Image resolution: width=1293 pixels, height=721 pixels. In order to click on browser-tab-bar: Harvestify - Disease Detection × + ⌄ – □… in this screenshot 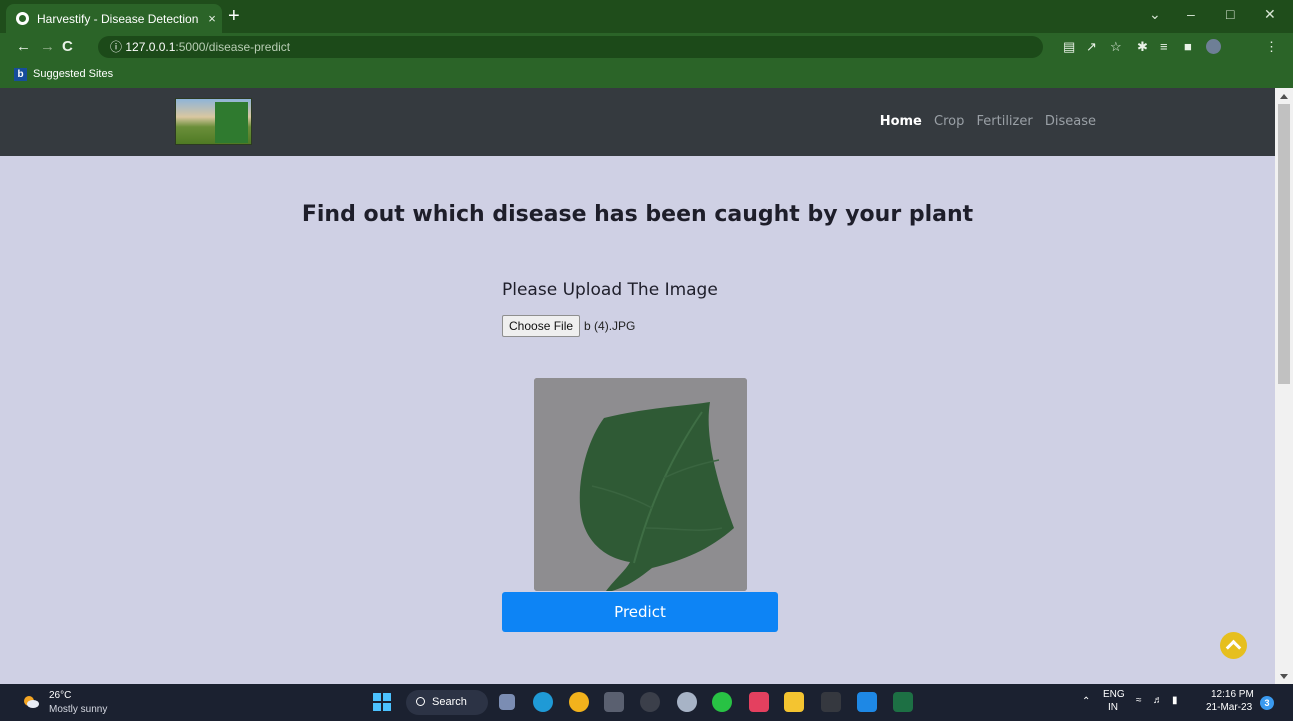, I will do `click(646, 16)`.